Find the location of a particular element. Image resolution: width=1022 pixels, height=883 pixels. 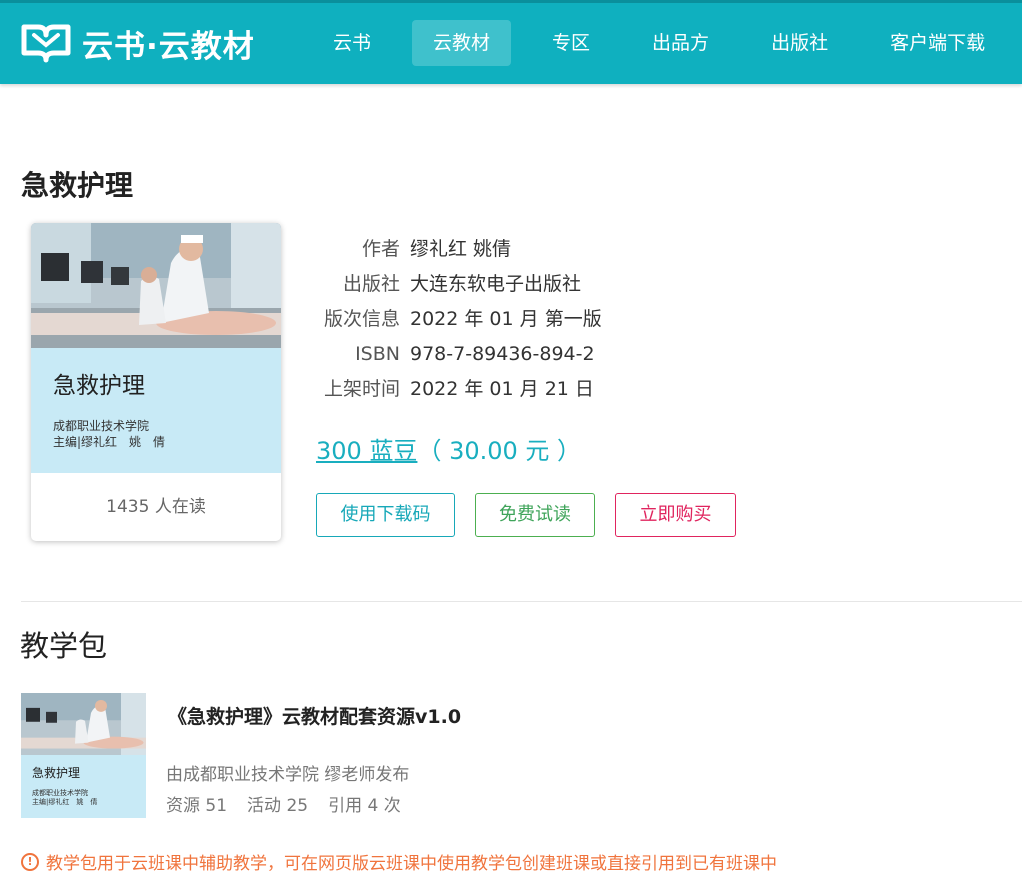

info-value: 缪礼红 姚倩 is located at coordinates (461, 249).